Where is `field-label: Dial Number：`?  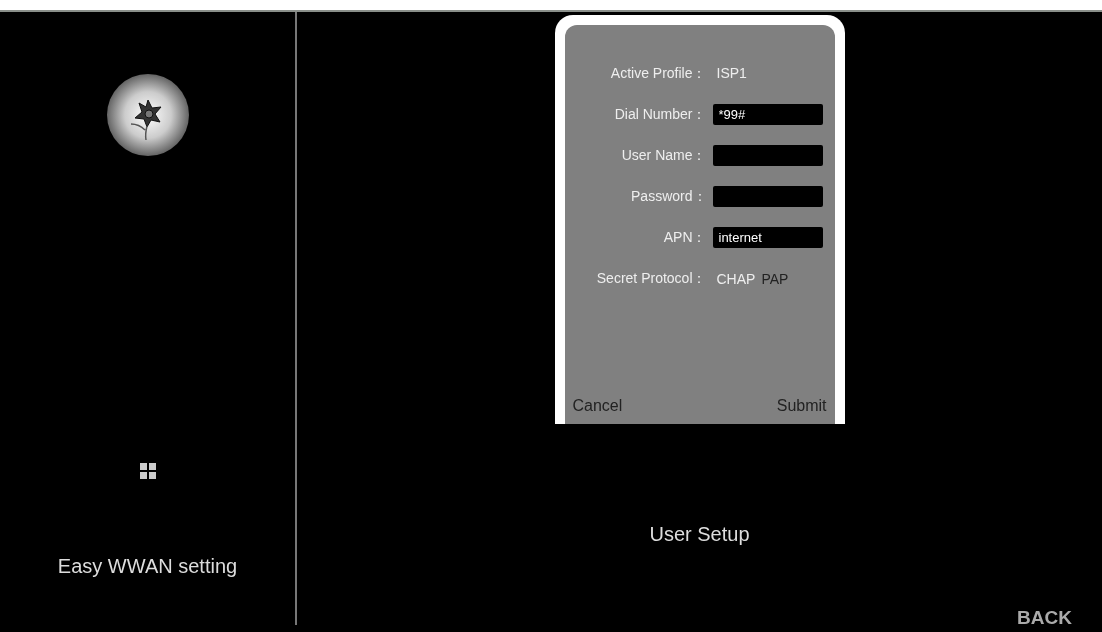 field-label: Dial Number： is located at coordinates (660, 114).